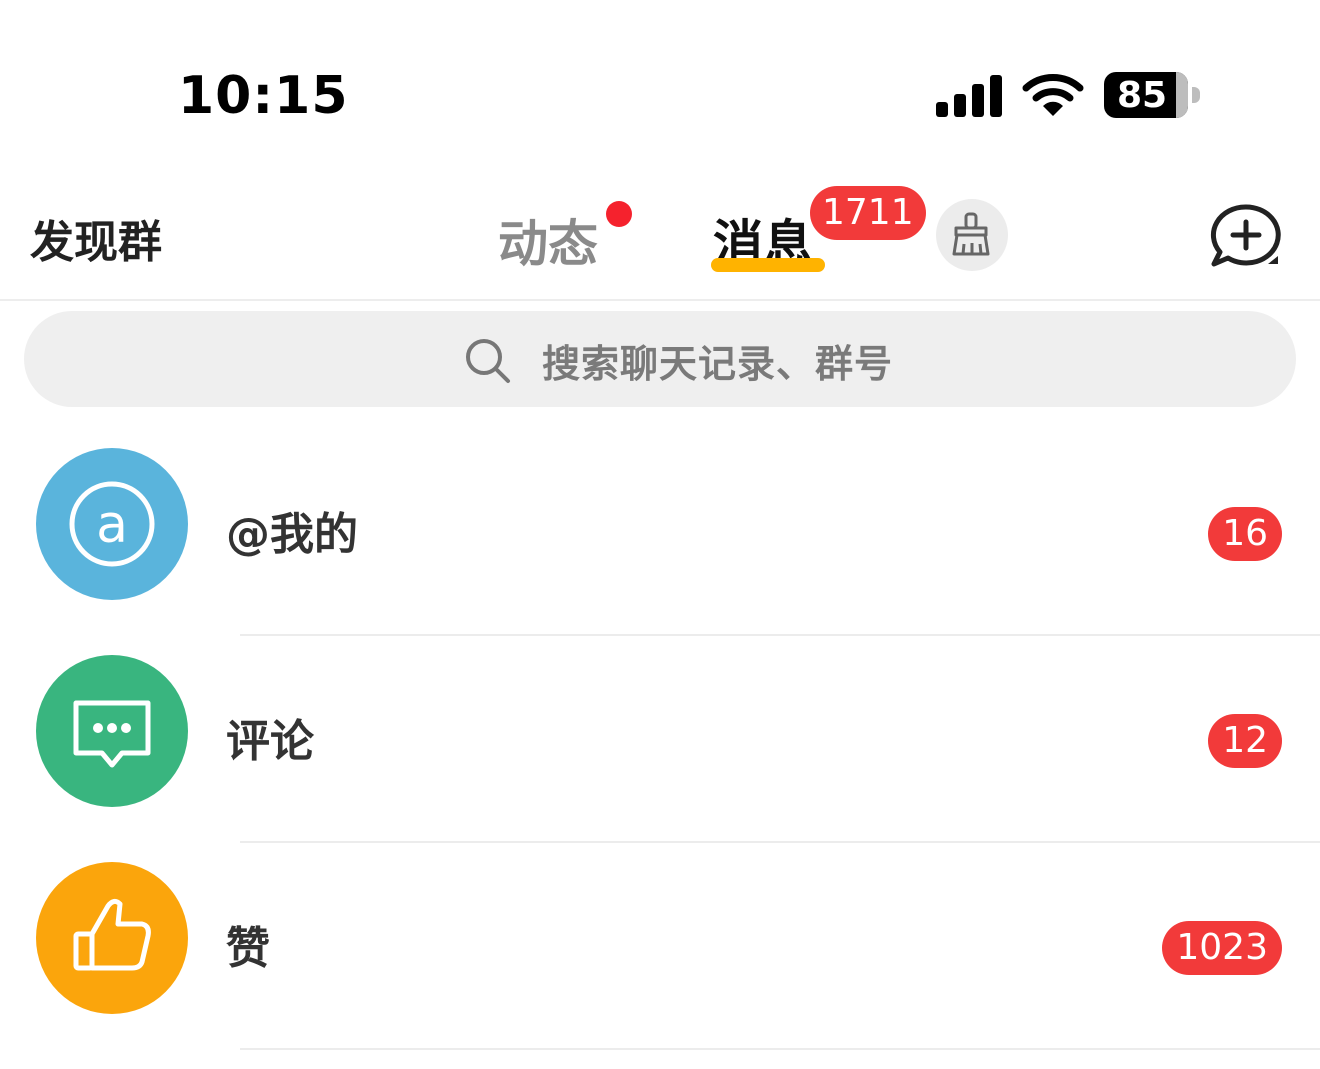 Image resolution: width=1320 pixels, height=1069 pixels. I want to click on tab-feed: 动态, so click(548, 240).